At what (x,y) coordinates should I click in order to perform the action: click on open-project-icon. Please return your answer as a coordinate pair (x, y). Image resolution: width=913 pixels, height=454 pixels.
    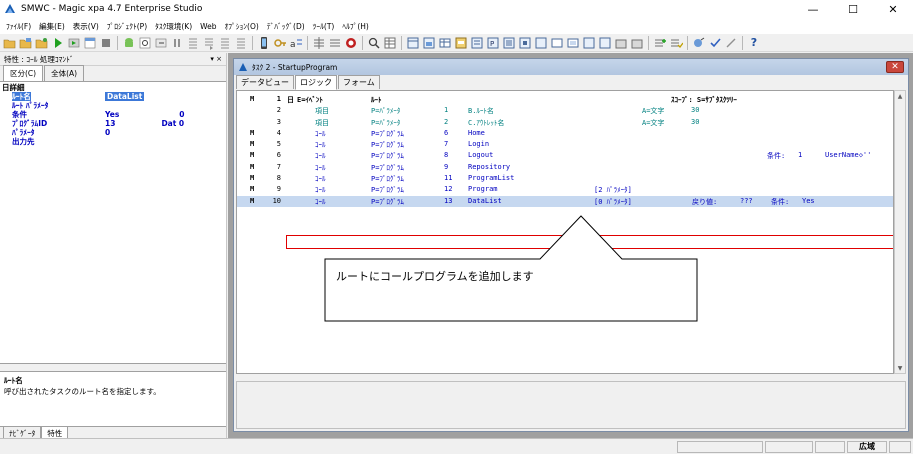
    Looking at the image, I should click on (26, 43).